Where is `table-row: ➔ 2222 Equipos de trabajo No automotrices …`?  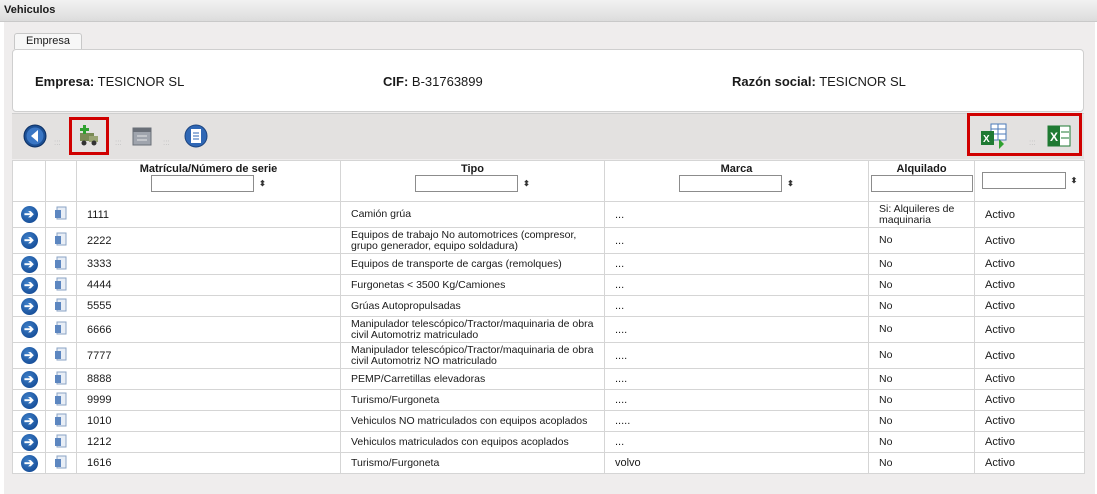
table-row: ➔ 2222 Equipos de trabajo No automotrices … is located at coordinates (548, 240).